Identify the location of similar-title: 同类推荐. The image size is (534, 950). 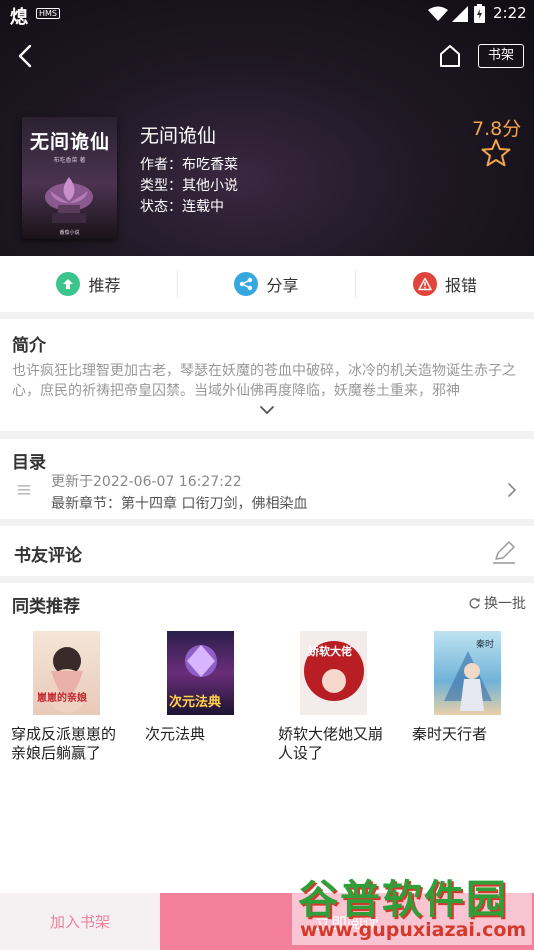
(46, 607).